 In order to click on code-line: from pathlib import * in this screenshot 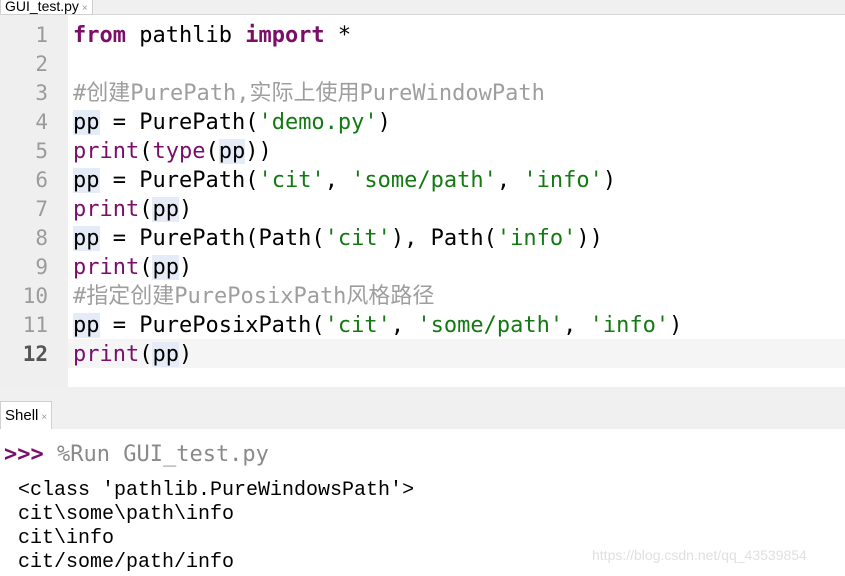, I will do `click(212, 35)`.